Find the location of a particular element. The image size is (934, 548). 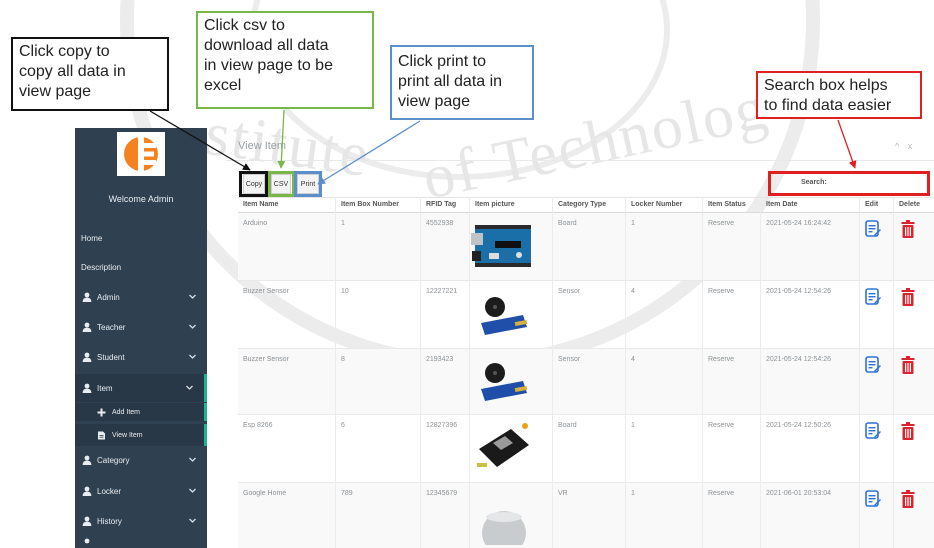

nav-home: Home is located at coordinates (91, 238).